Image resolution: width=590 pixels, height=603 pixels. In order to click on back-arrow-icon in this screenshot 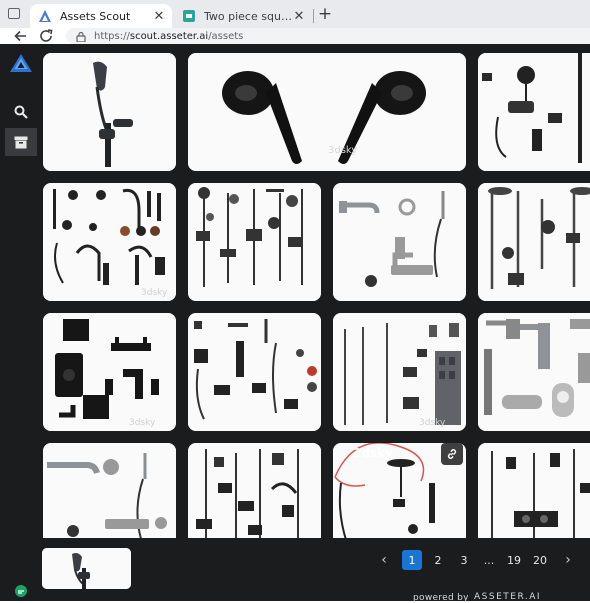, I will do `click(21, 36)`.